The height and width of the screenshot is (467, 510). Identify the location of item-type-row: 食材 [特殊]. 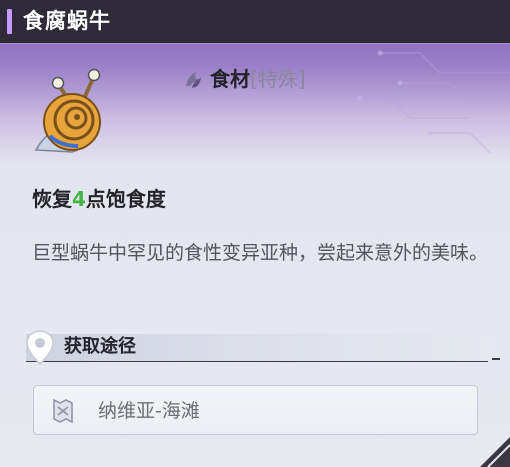
(244, 79).